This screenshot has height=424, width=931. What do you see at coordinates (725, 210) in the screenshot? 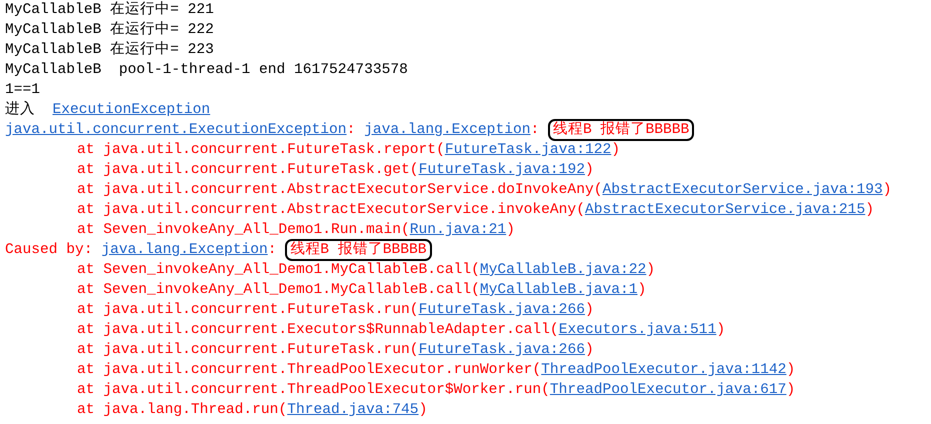
I see `source-link: AbstractExecutorService.java:215` at bounding box center [725, 210].